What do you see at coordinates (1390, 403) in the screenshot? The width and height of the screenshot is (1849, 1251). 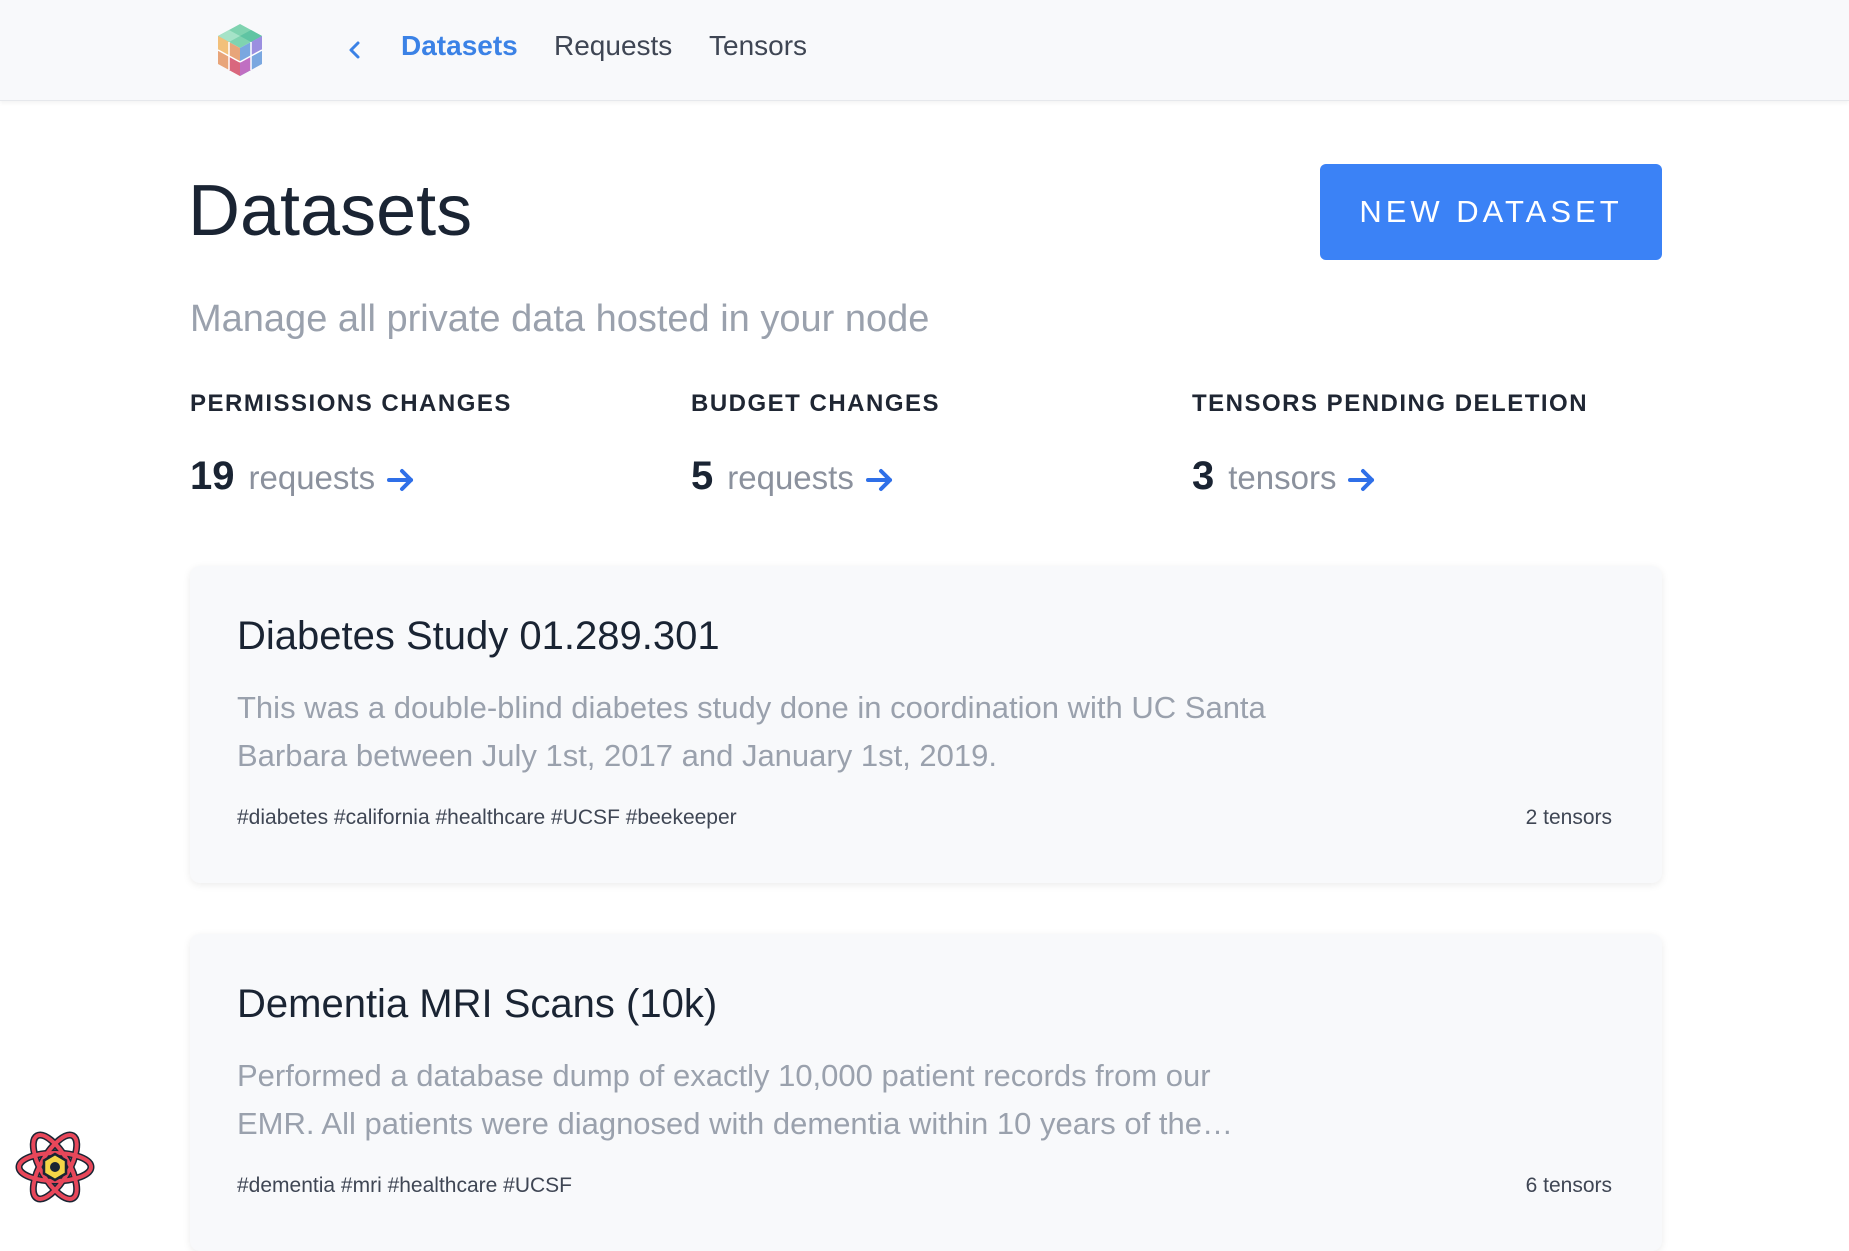 I see `stat-label: TENSORS PENDING DELETION` at bounding box center [1390, 403].